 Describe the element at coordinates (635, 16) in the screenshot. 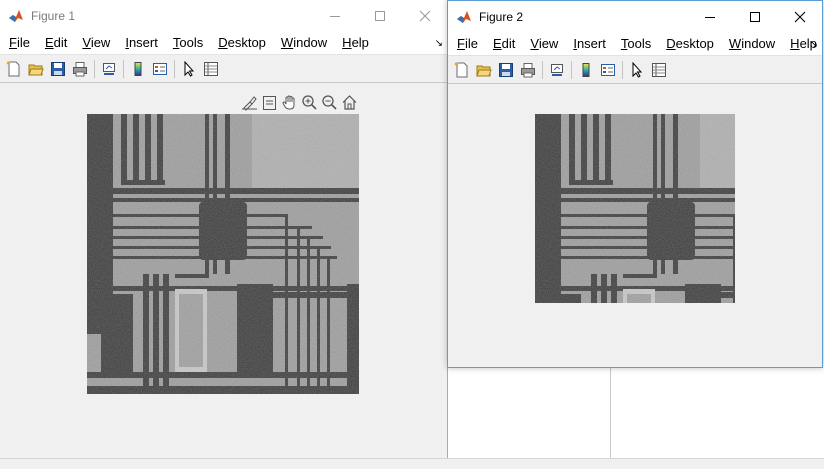

I see `title-bar: Figure 2` at that location.